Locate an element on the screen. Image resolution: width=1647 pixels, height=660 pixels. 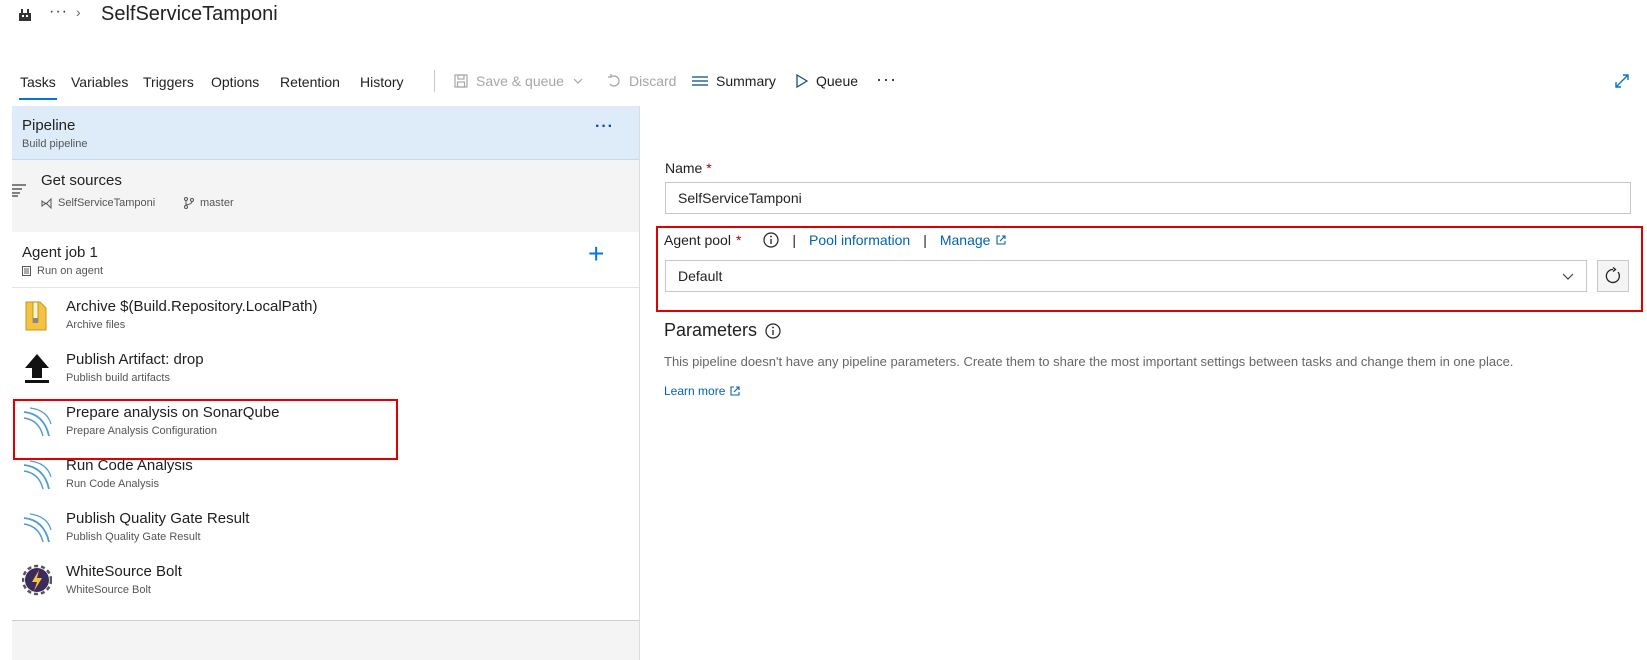
summary-button: Summary is located at coordinates (734, 81).